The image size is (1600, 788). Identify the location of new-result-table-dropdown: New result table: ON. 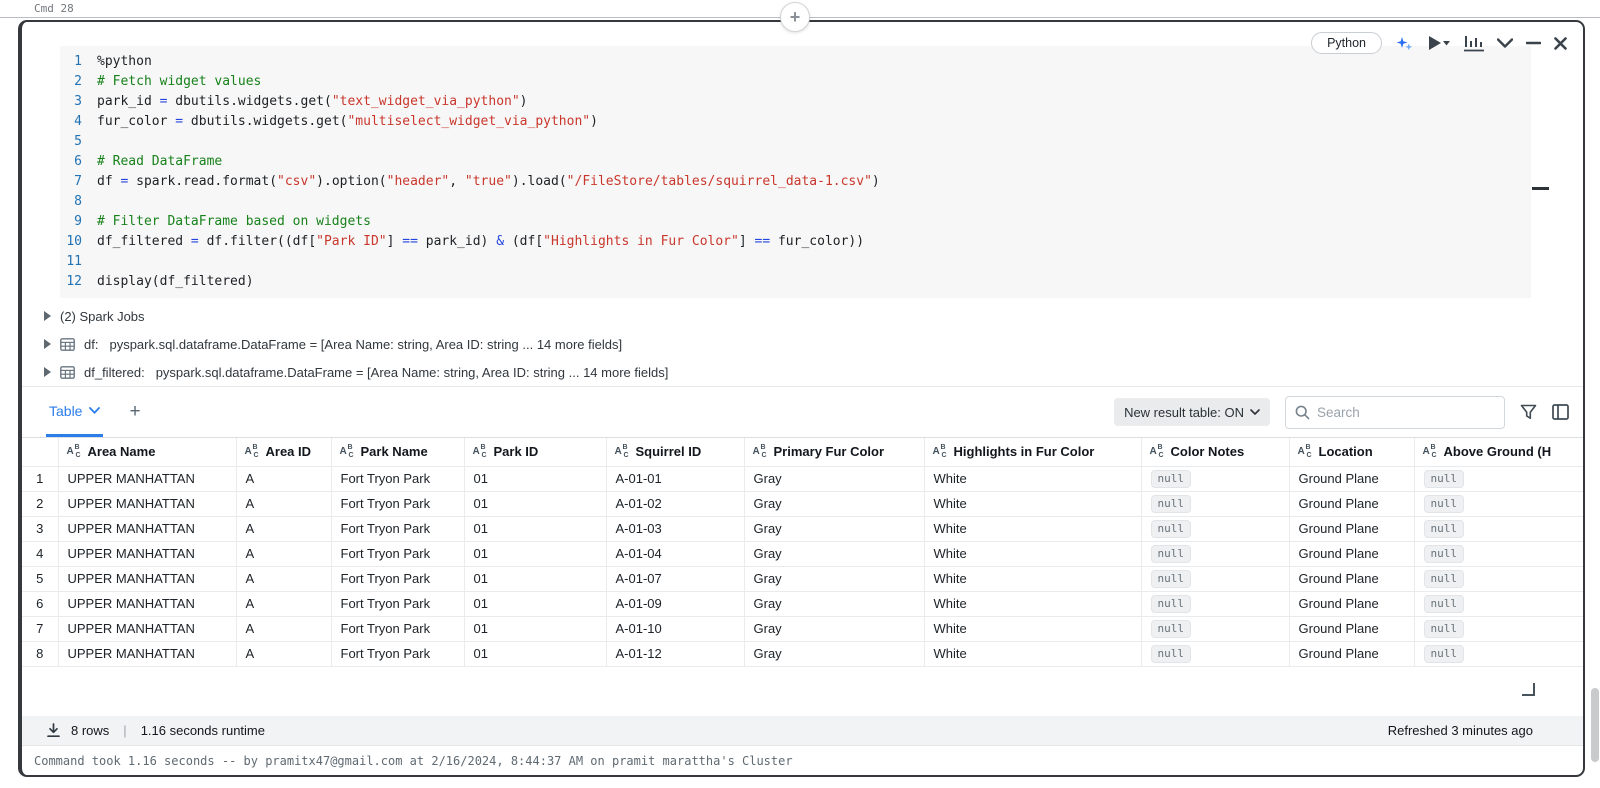
(1192, 412).